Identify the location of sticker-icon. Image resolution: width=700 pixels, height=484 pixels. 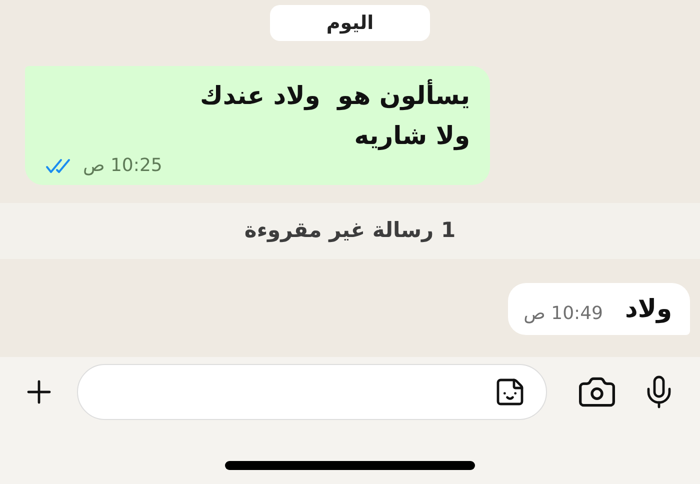
(510, 392).